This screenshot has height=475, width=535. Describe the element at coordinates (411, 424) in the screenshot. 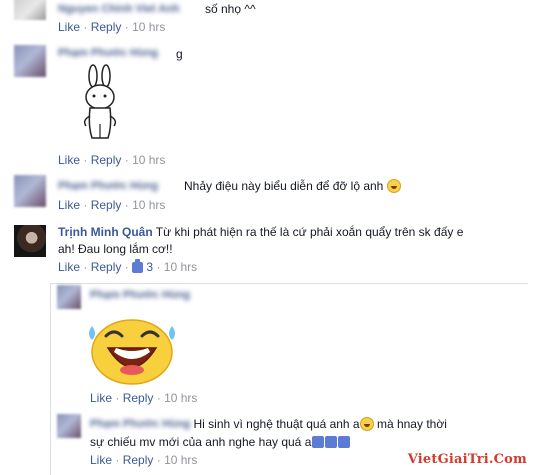

I see `reply-text-end: mà hnay thời` at that location.